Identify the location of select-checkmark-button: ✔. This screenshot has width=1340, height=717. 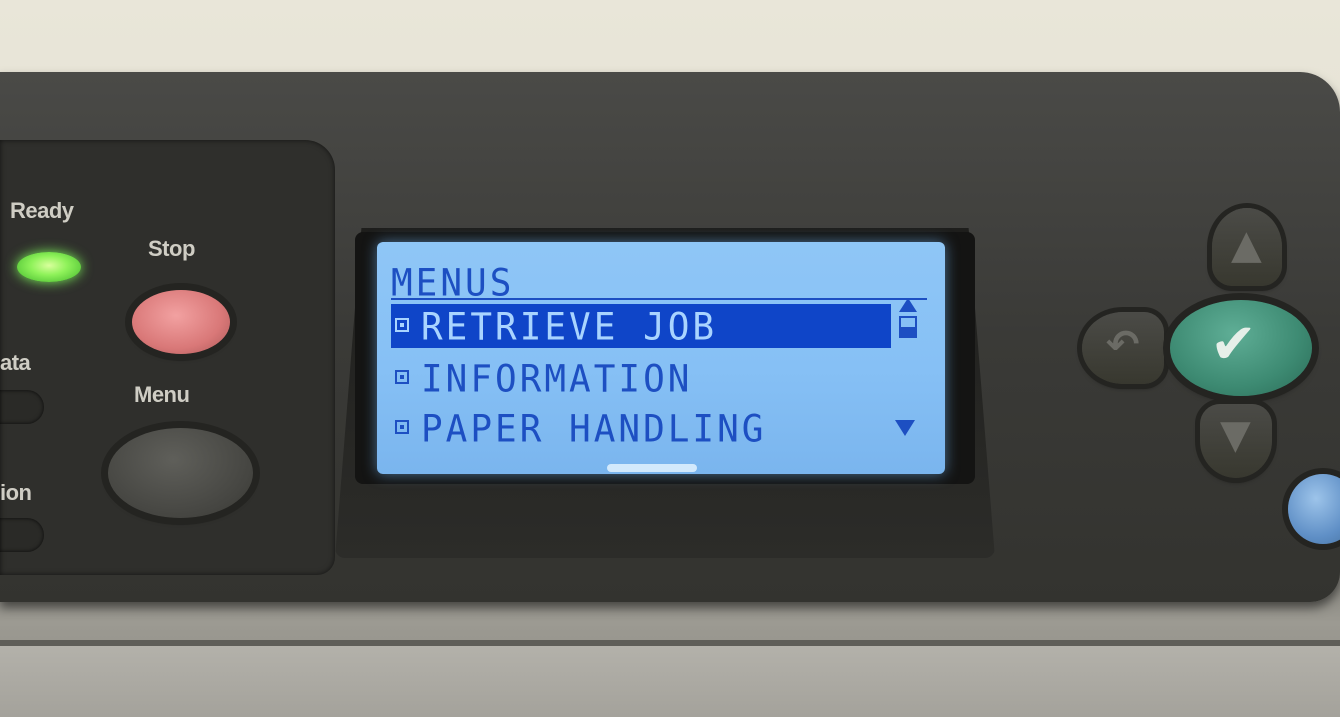
(1241, 348).